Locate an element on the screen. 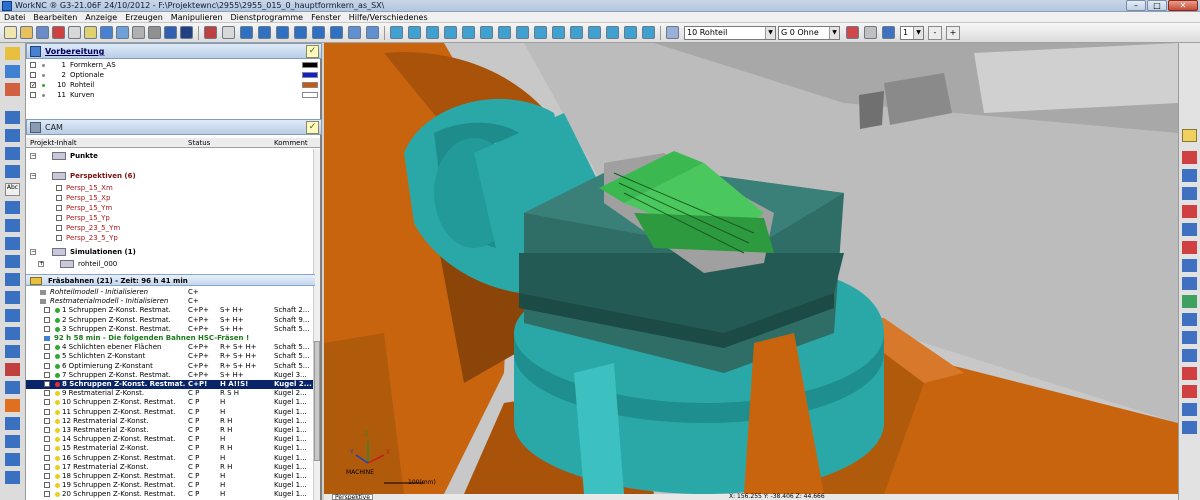  measure-x-icon is located at coordinates (852, 32).